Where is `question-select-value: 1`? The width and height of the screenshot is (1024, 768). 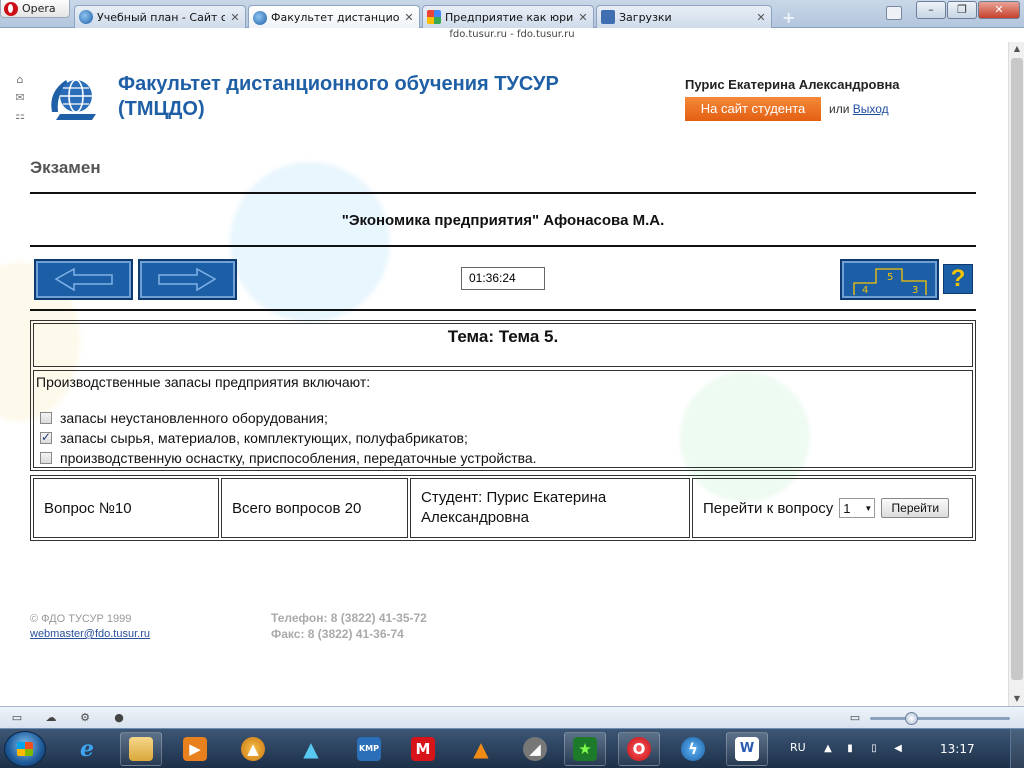 question-select-value: 1 is located at coordinates (847, 508).